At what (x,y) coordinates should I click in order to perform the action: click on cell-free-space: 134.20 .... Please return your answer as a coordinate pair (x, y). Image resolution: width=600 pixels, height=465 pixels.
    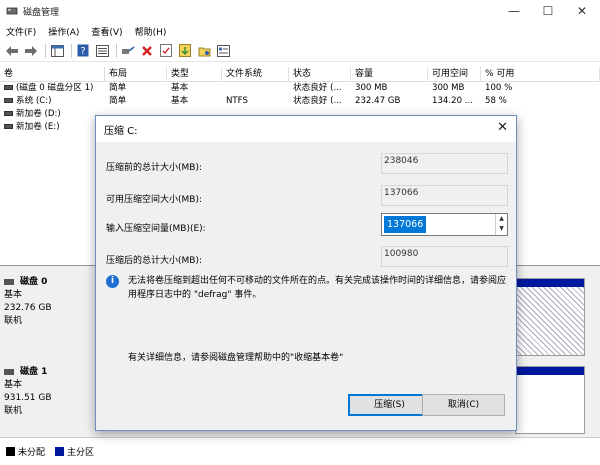
    Looking at the image, I should click on (452, 101).